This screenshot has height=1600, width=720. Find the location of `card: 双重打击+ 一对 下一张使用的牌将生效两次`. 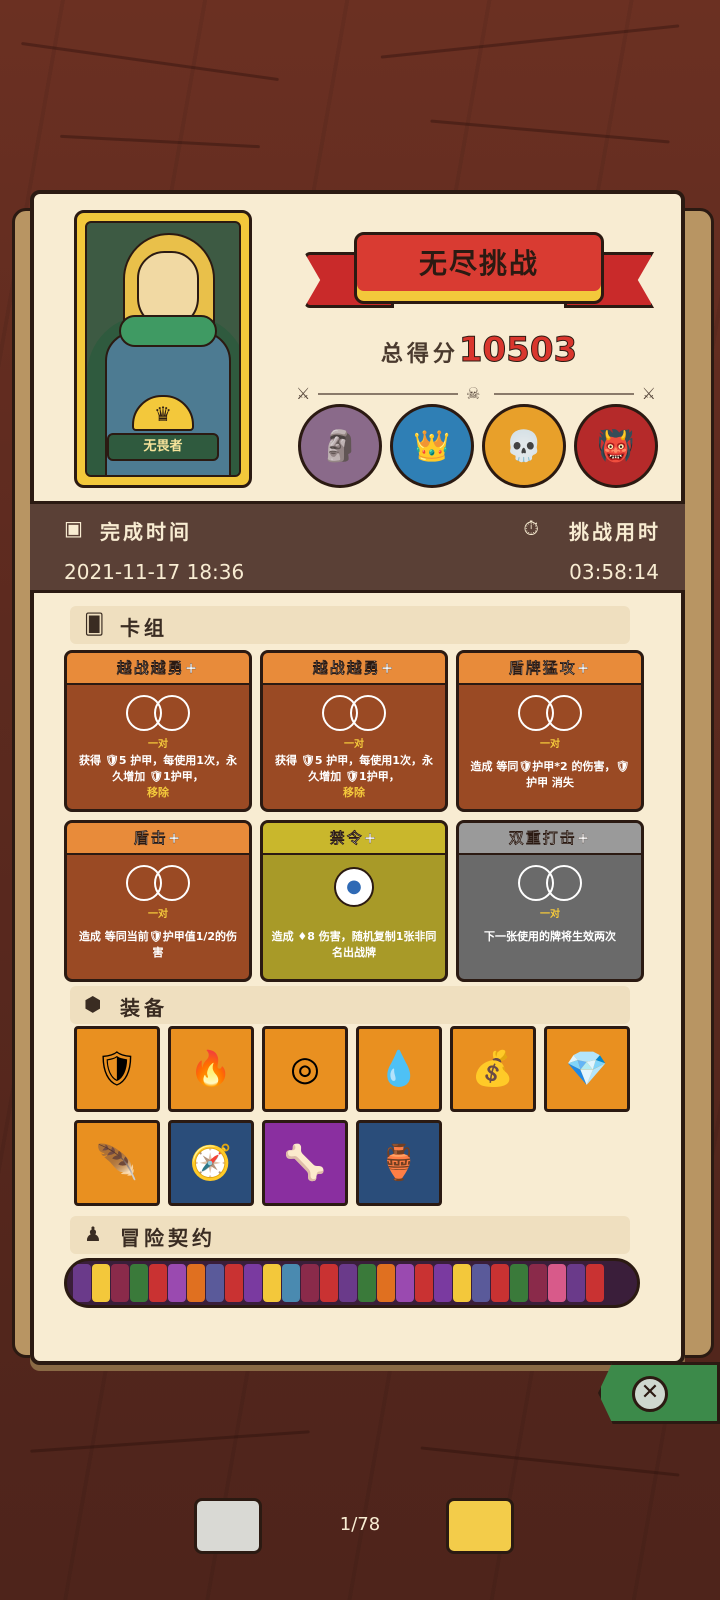

card: 双重打击+ 一对 下一张使用的牌将生效两次 is located at coordinates (550, 901).